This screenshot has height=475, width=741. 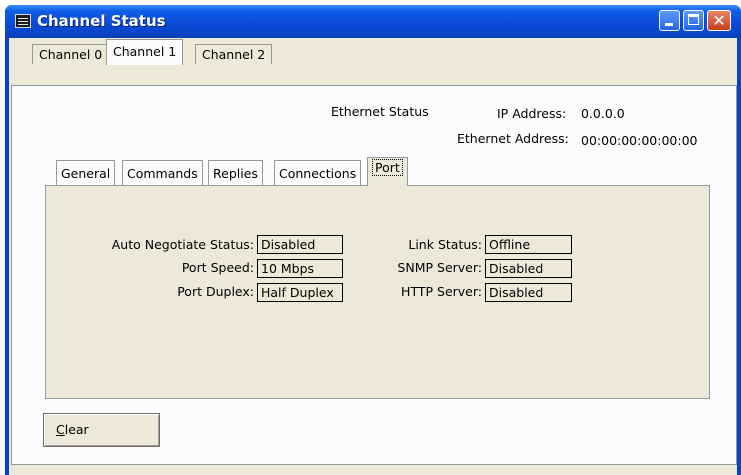 I want to click on tab-connections: Connections, so click(x=318, y=172).